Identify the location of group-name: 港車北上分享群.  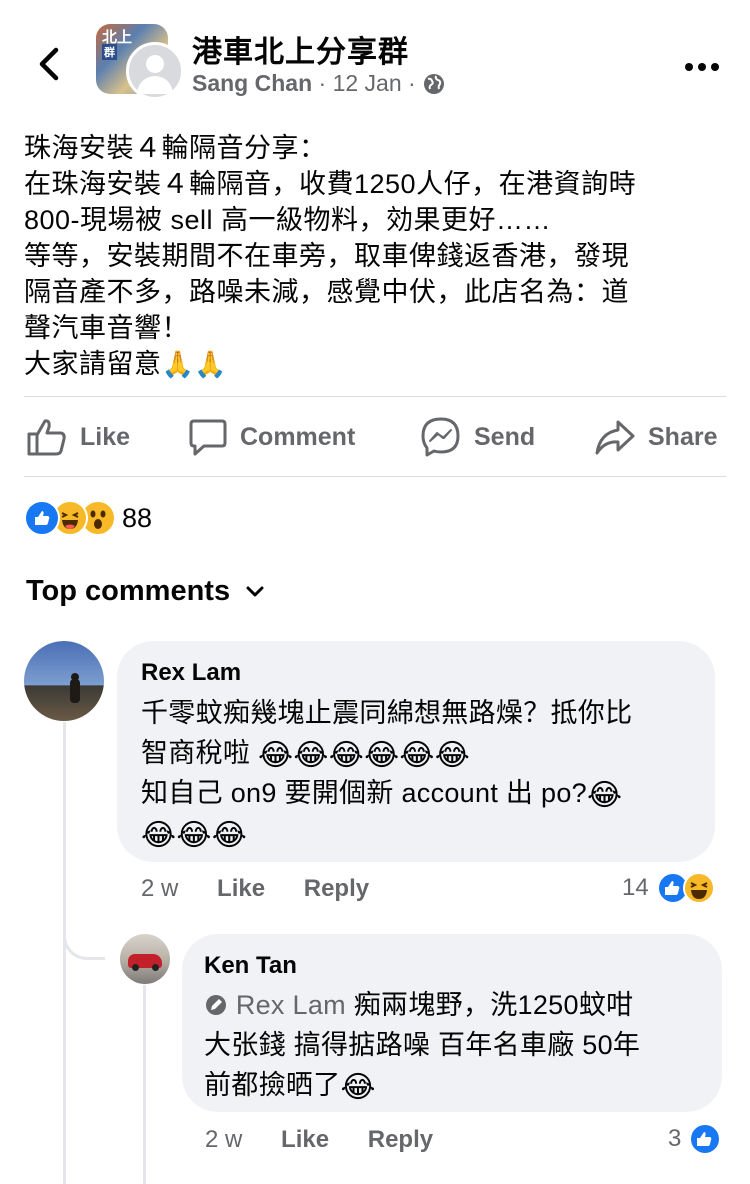
(300, 49).